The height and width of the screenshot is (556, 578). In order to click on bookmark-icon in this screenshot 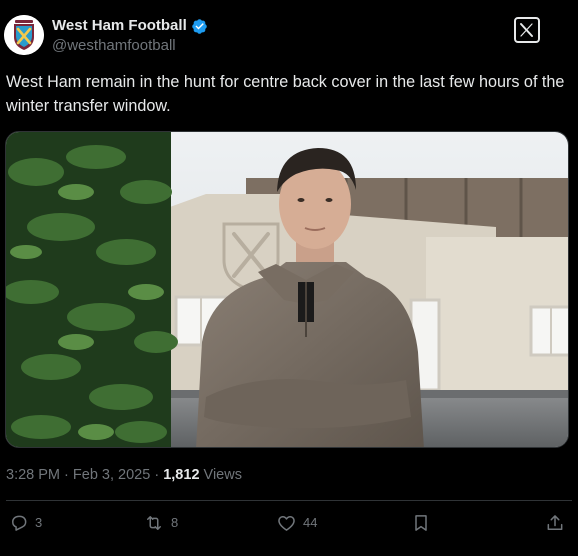, I will do `click(421, 523)`.